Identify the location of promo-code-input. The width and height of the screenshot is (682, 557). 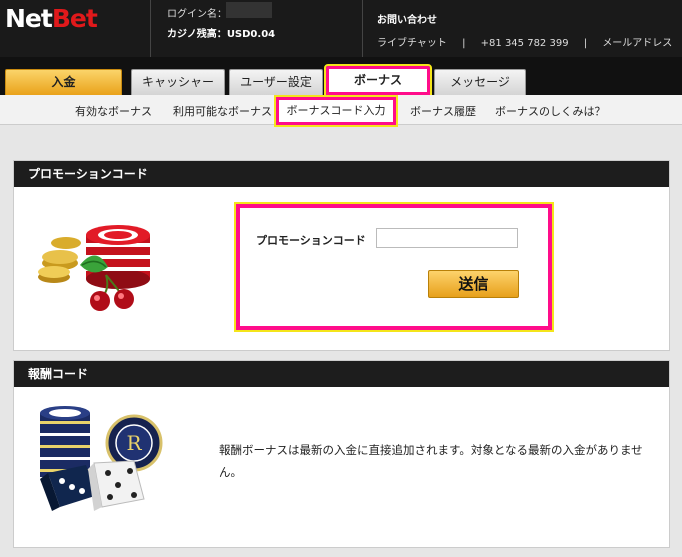
(447, 238).